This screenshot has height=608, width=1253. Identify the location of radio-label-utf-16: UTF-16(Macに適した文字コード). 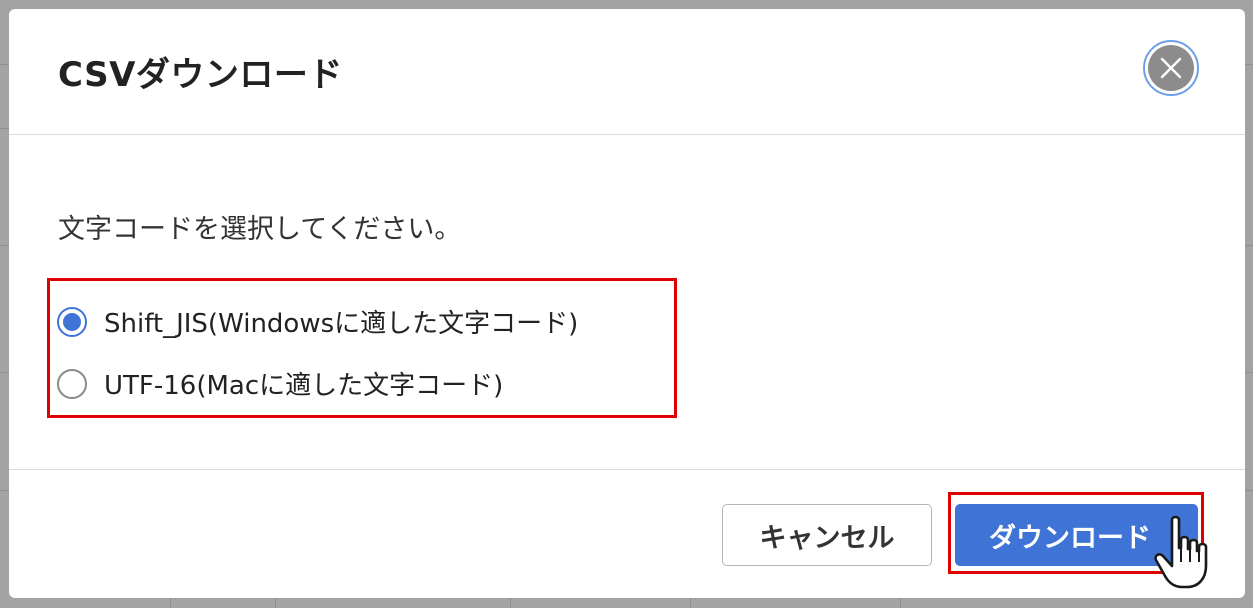
(304, 386).